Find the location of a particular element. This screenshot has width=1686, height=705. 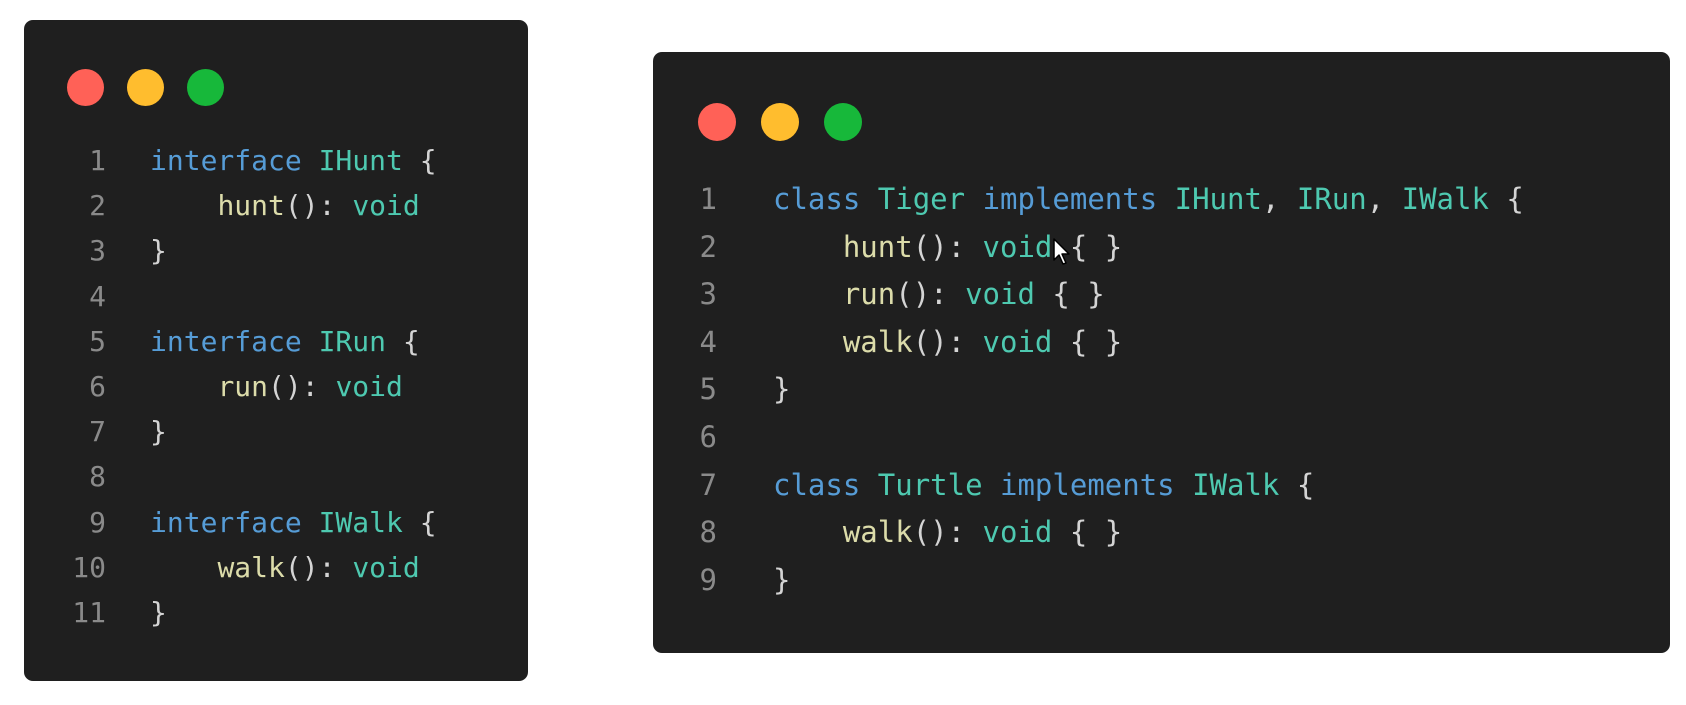

code-line: 10 walk(): void is located at coordinates (230, 567).